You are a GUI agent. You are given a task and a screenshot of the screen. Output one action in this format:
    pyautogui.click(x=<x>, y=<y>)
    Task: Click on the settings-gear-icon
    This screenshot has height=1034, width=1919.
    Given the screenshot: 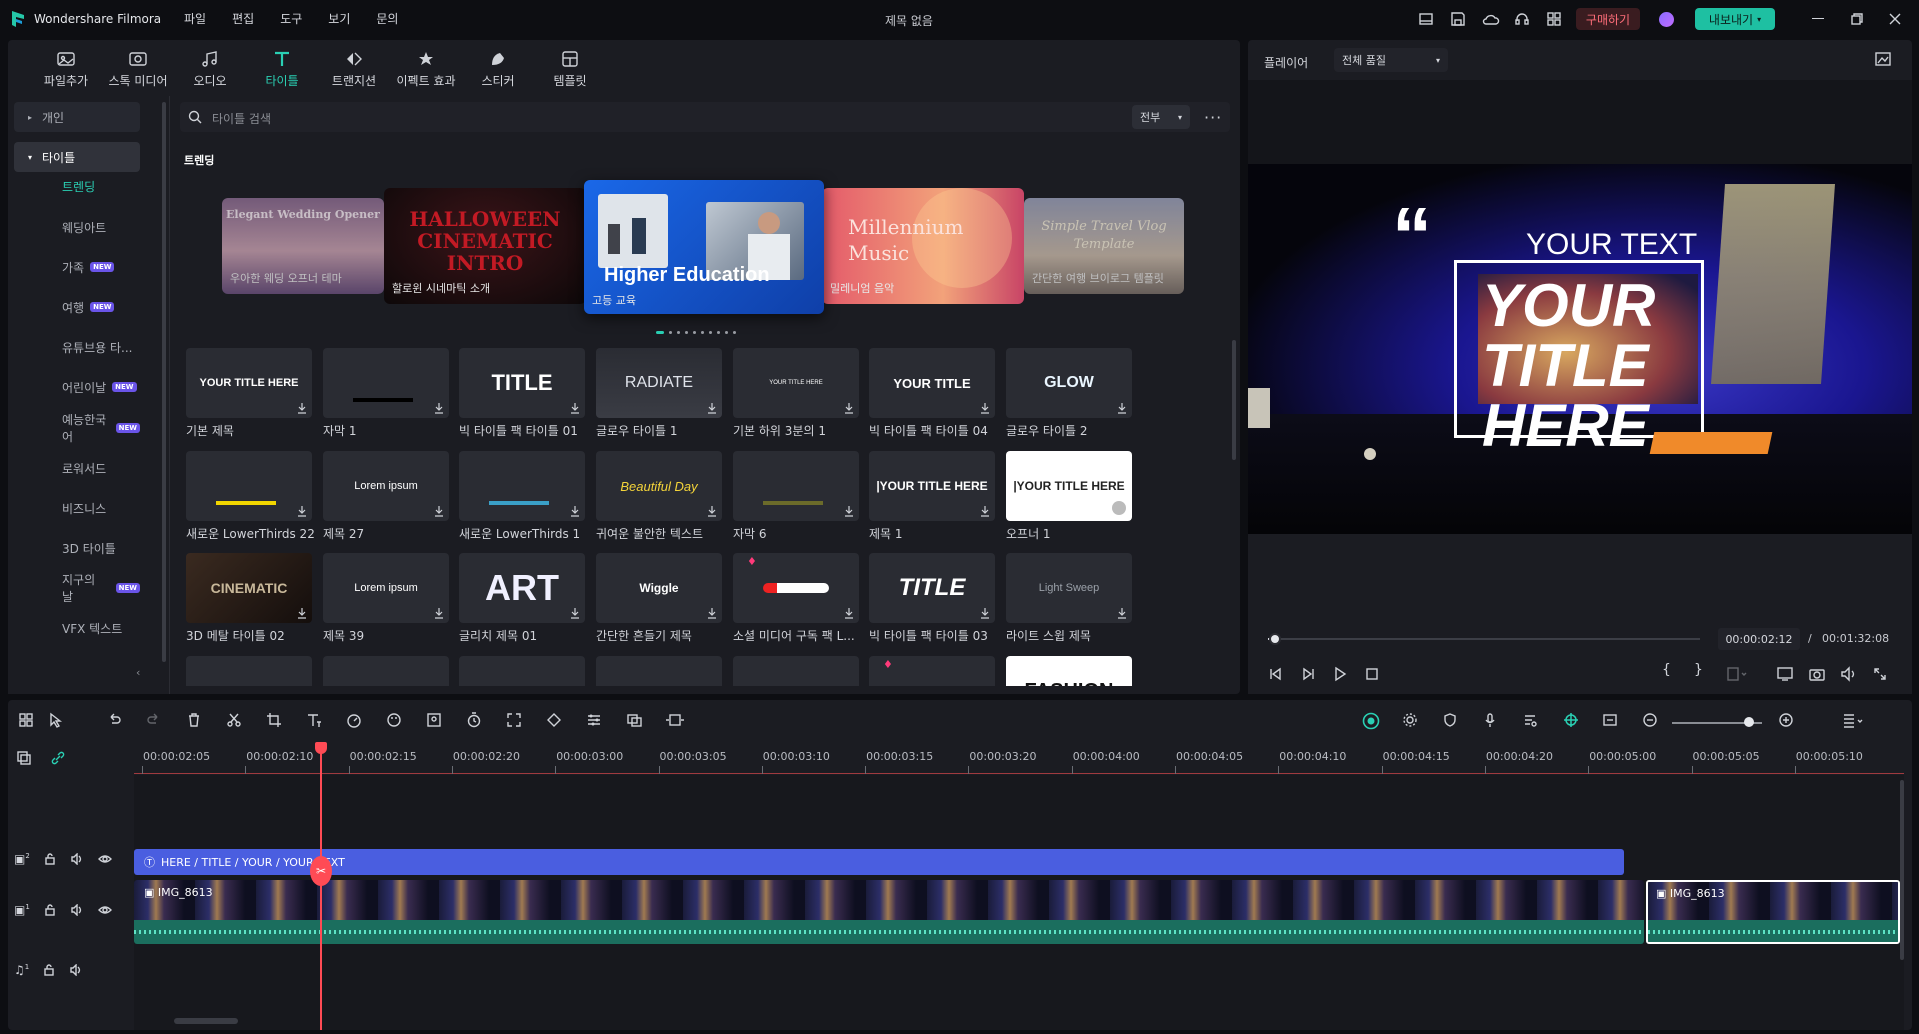 What is the action you would take?
    pyautogui.click(x=1413, y=723)
    